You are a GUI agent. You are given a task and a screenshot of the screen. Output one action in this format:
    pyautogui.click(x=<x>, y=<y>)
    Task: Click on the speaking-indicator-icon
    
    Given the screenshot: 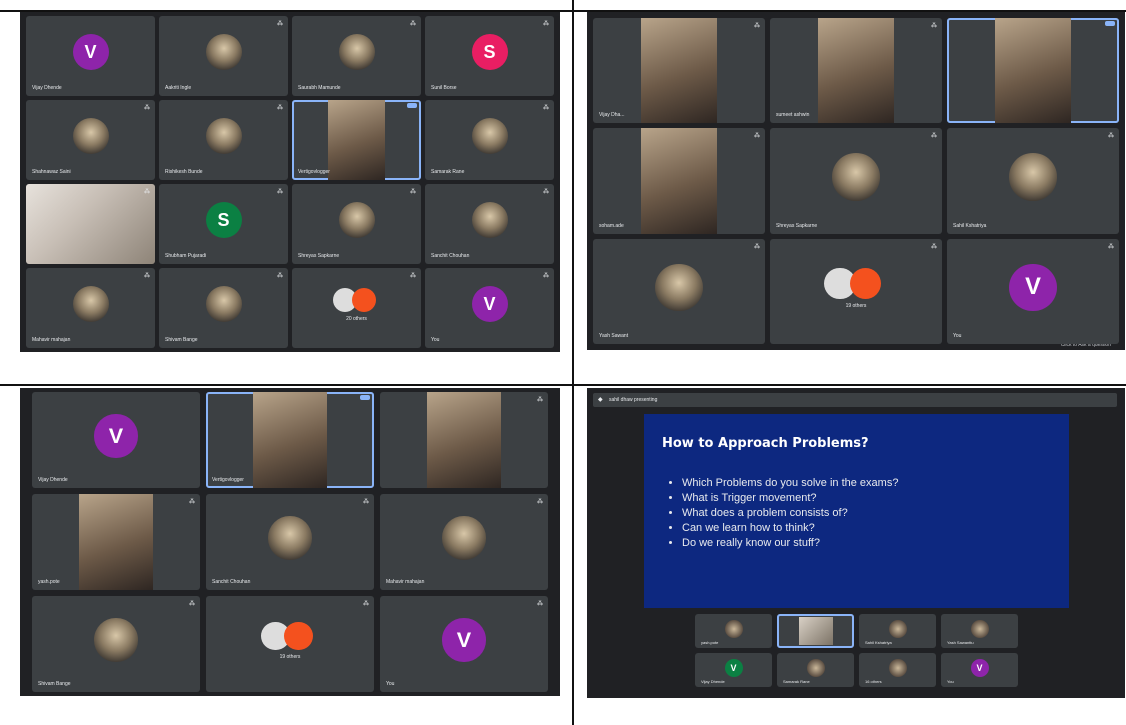 What is the action you would take?
    pyautogui.click(x=412, y=105)
    